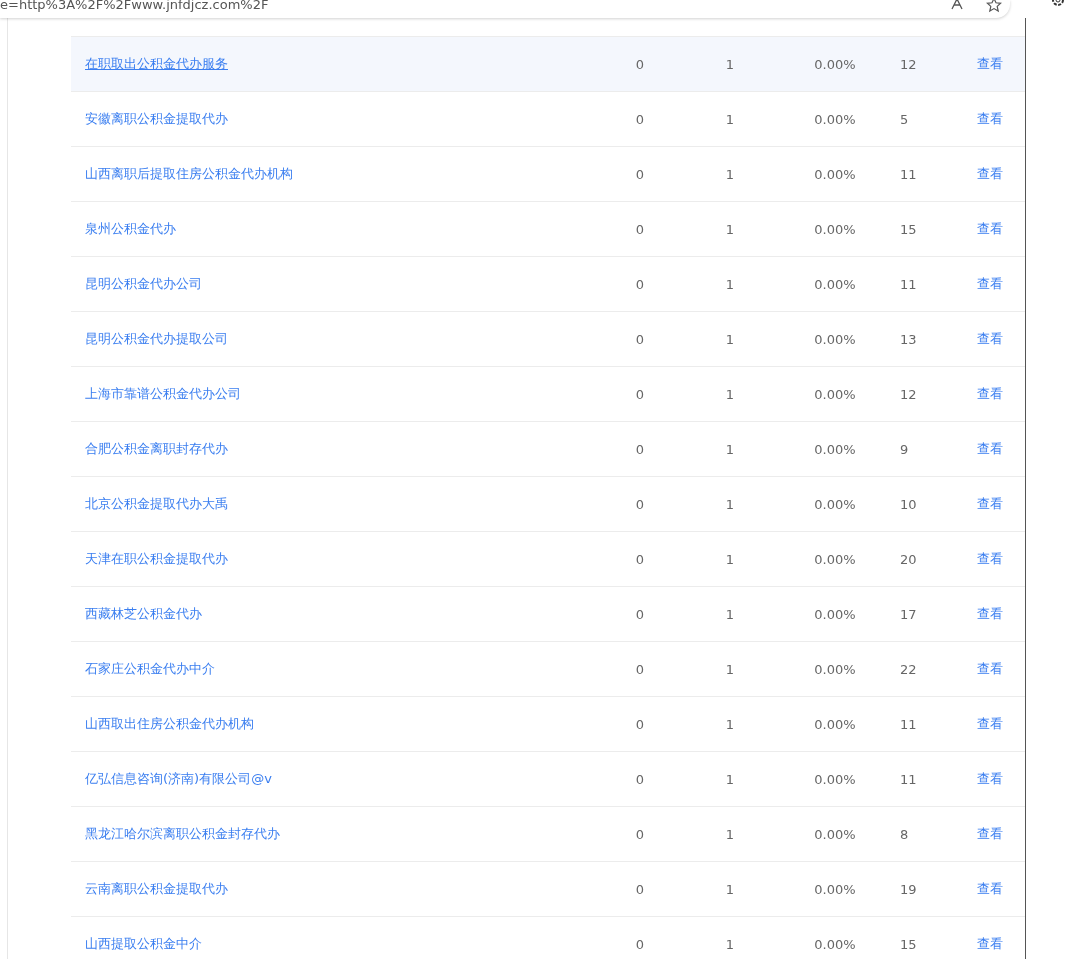  What do you see at coordinates (994, 6) in the screenshot?
I see `star-icon` at bounding box center [994, 6].